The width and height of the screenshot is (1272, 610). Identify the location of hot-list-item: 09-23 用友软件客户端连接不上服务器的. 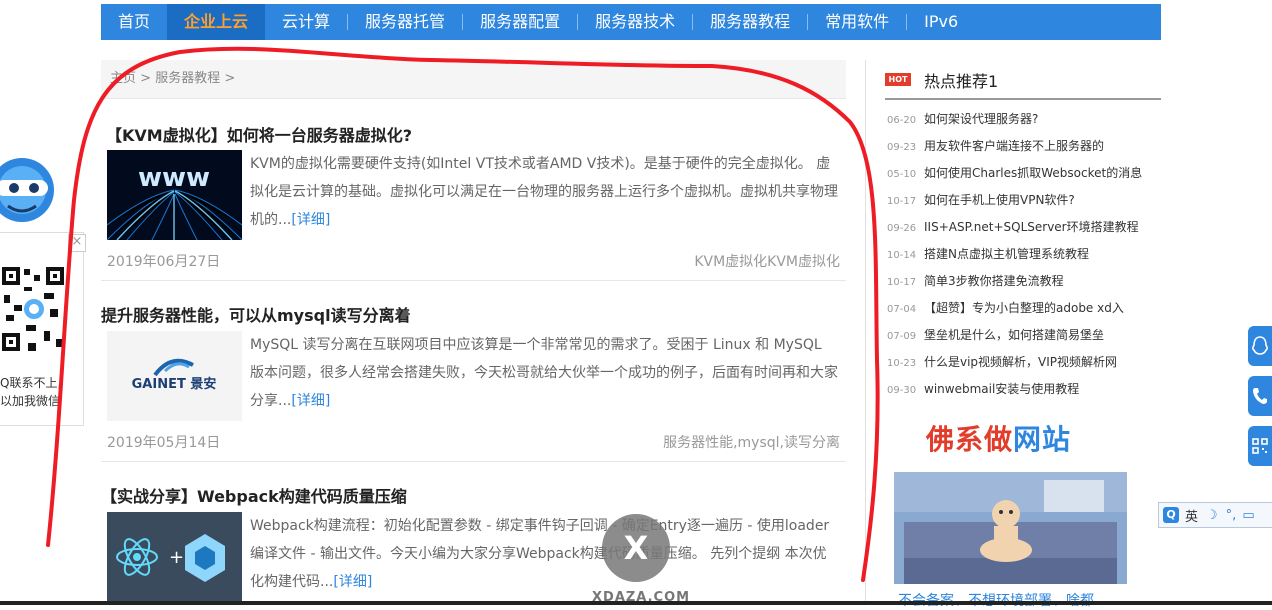
(1024, 148).